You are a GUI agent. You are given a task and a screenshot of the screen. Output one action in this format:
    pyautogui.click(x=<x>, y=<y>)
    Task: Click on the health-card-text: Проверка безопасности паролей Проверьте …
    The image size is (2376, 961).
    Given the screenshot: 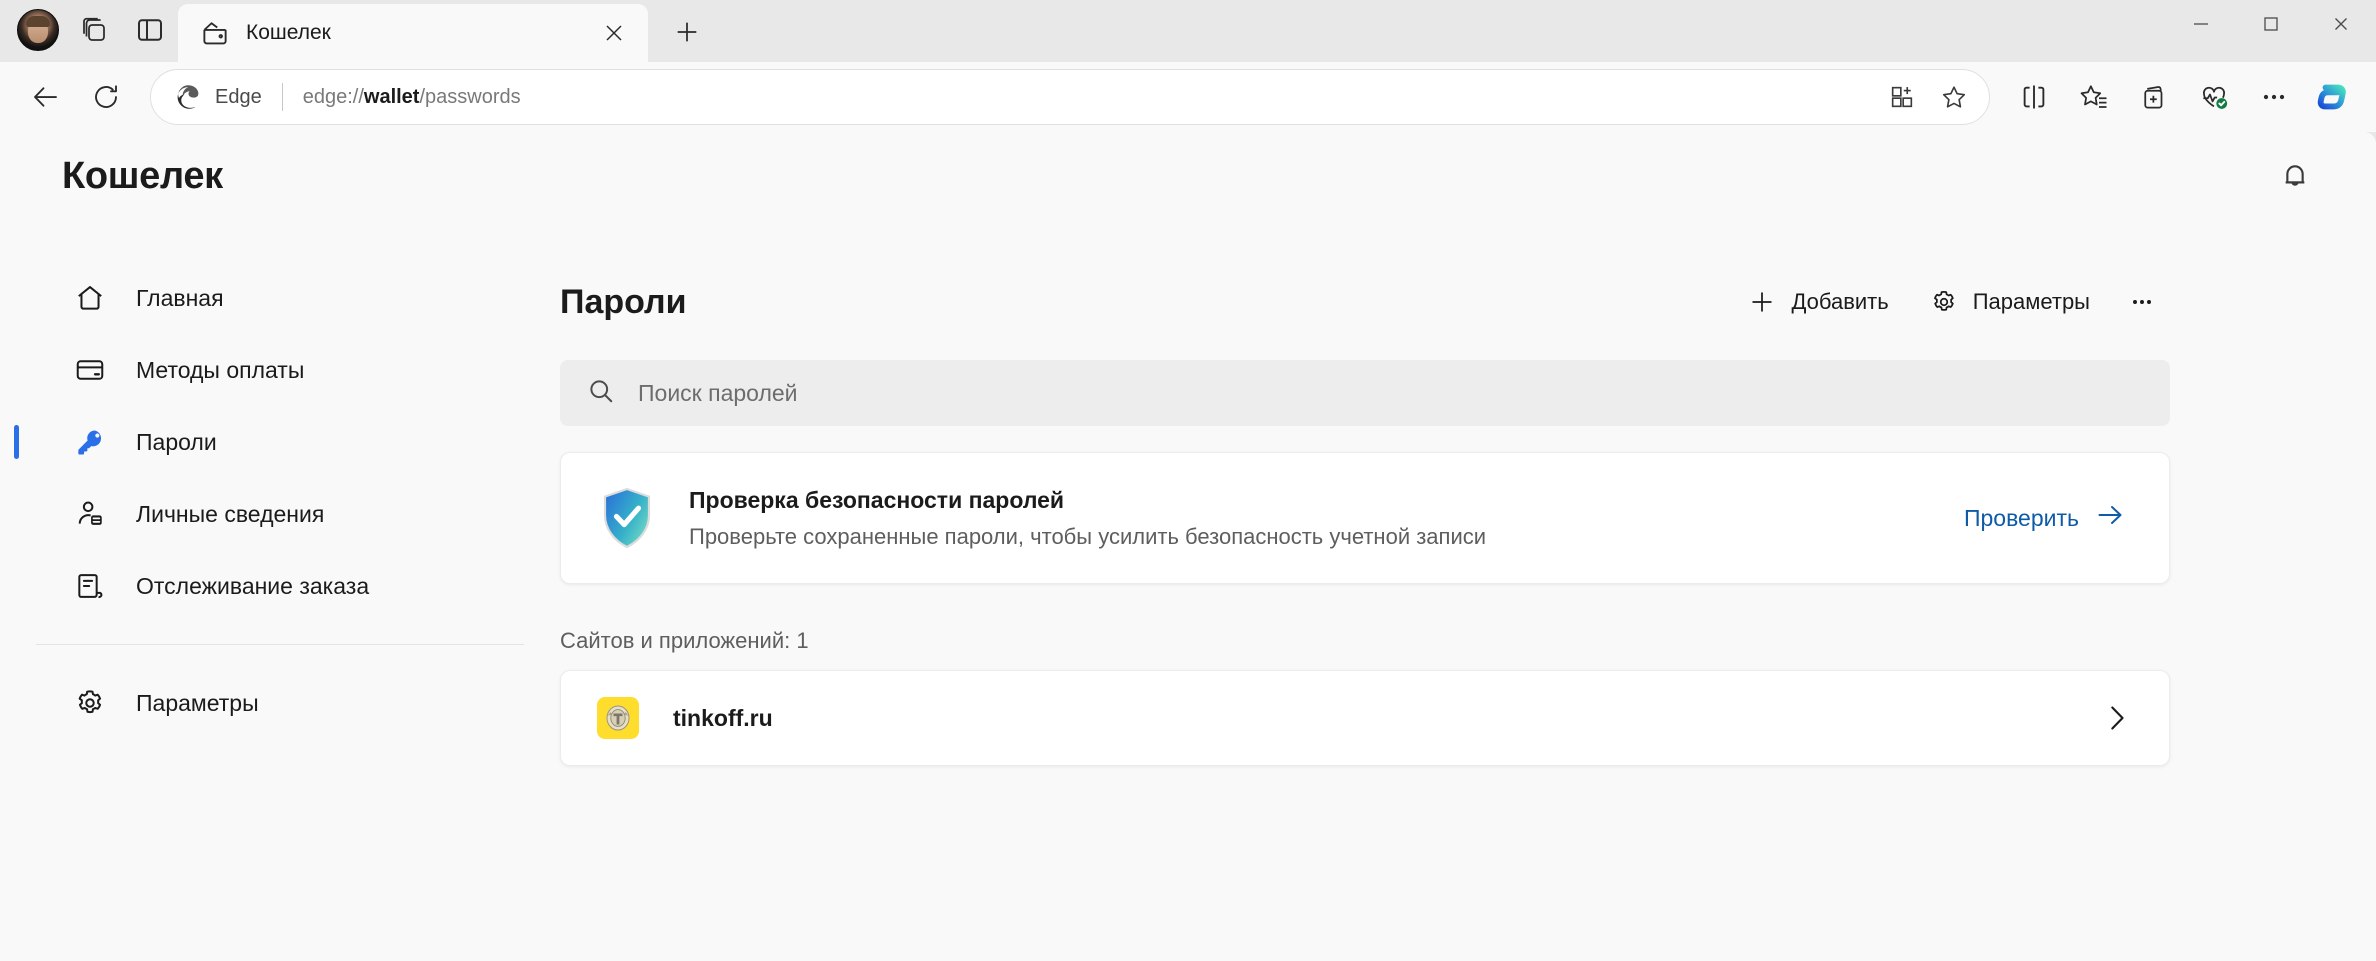 What is the action you would take?
    pyautogui.click(x=1306, y=518)
    